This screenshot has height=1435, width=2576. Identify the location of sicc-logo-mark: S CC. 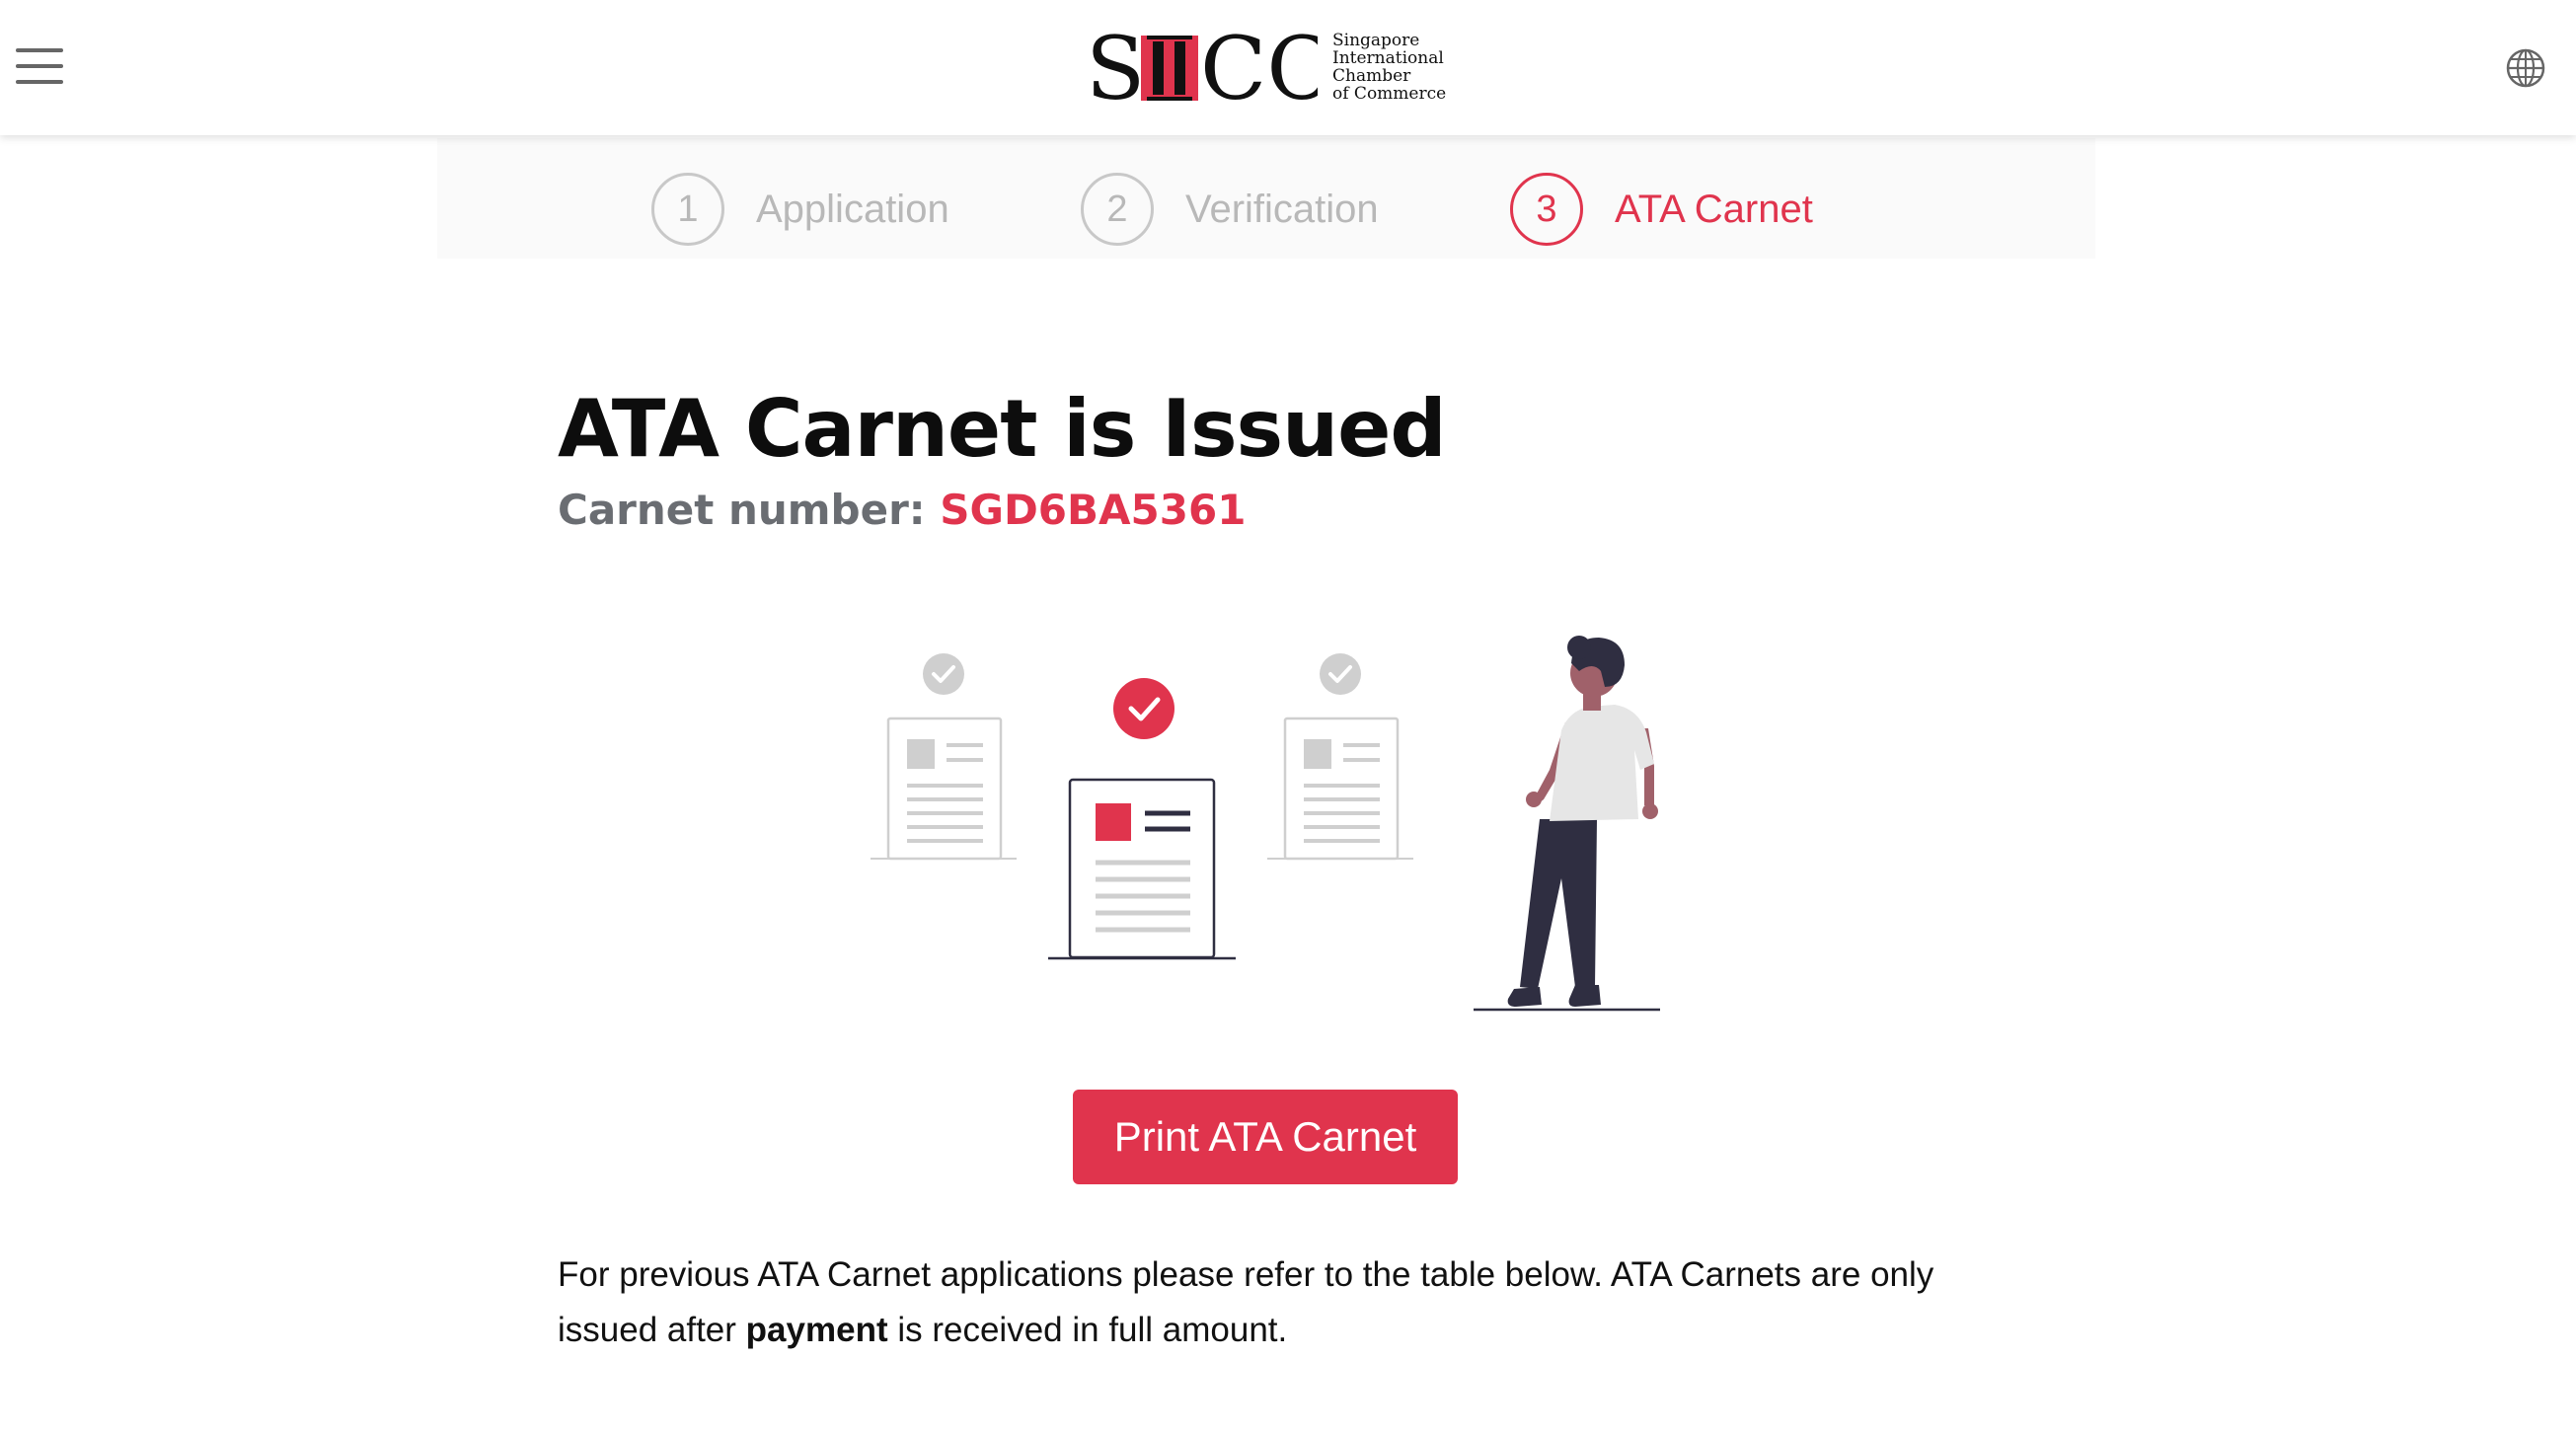
(1202, 67).